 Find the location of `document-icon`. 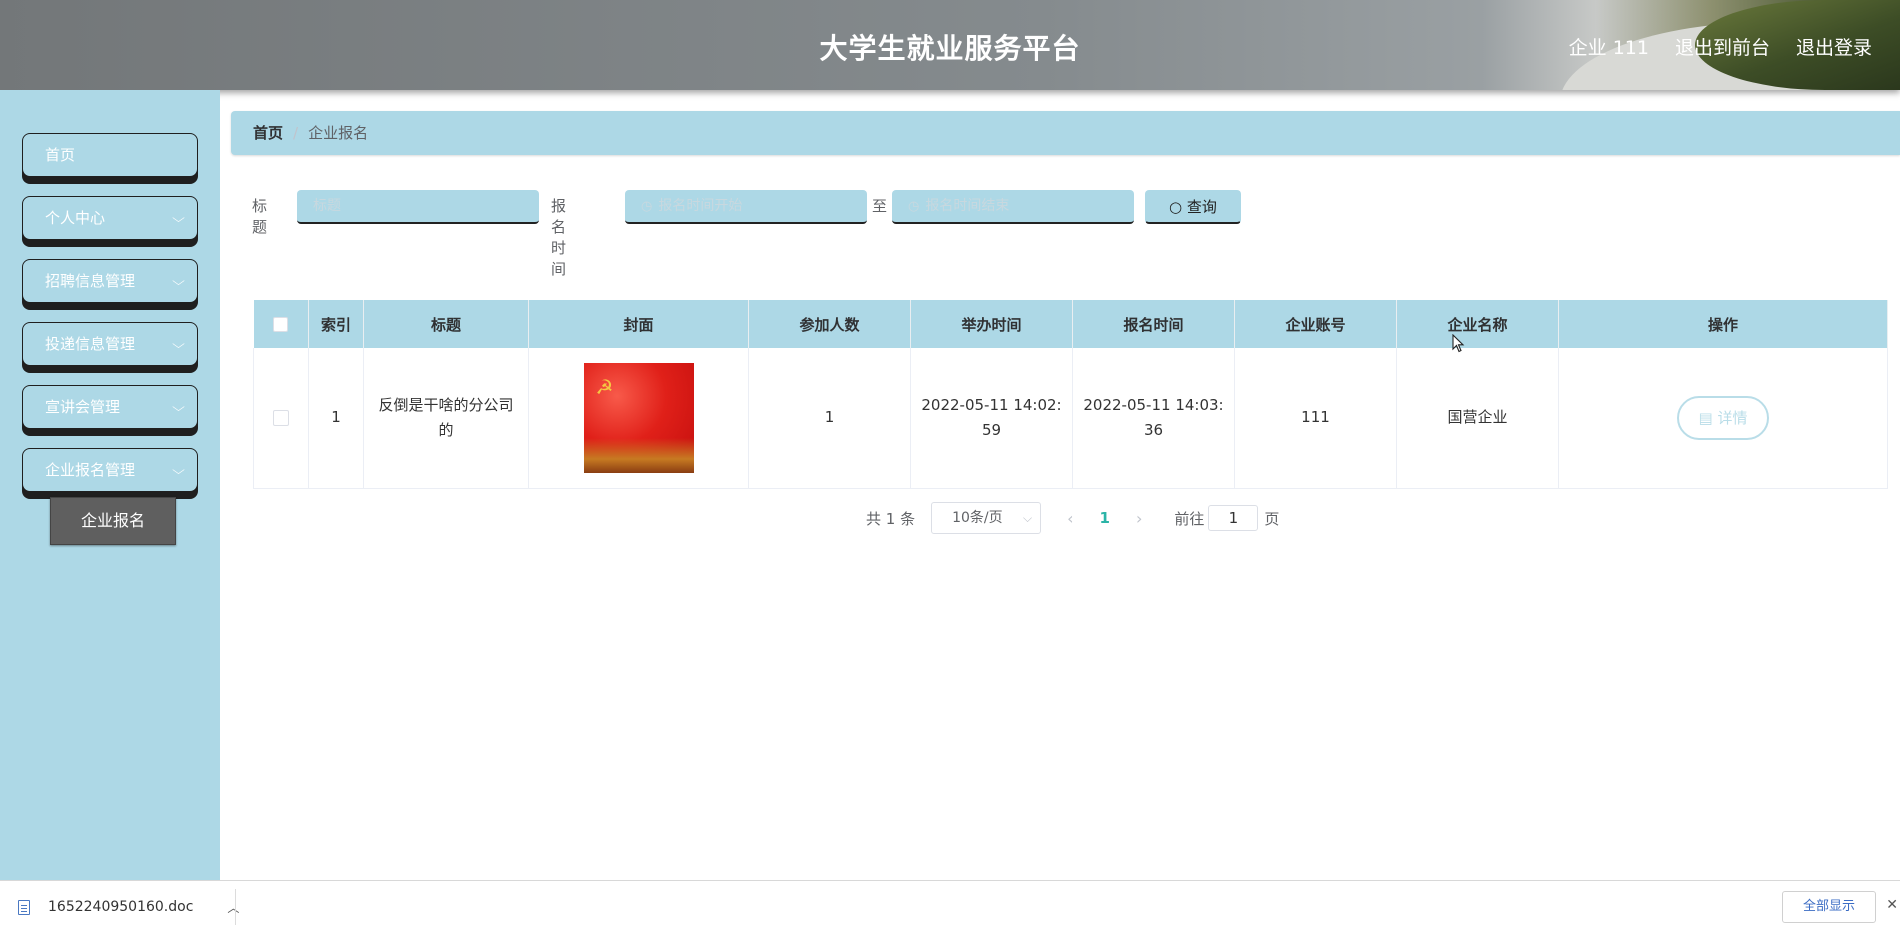

document-icon is located at coordinates (24, 907).